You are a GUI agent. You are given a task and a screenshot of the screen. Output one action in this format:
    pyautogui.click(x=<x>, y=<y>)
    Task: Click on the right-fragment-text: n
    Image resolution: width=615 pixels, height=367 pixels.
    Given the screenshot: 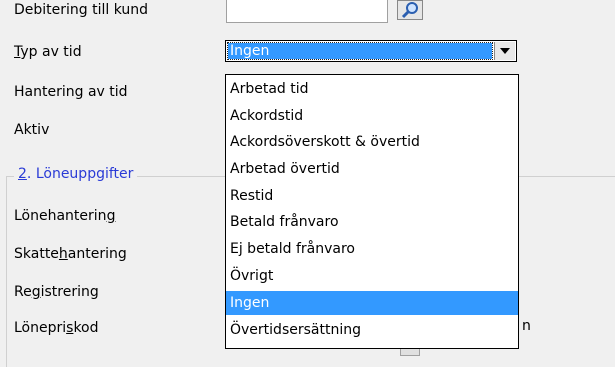 What is the action you would take?
    pyautogui.click(x=526, y=326)
    